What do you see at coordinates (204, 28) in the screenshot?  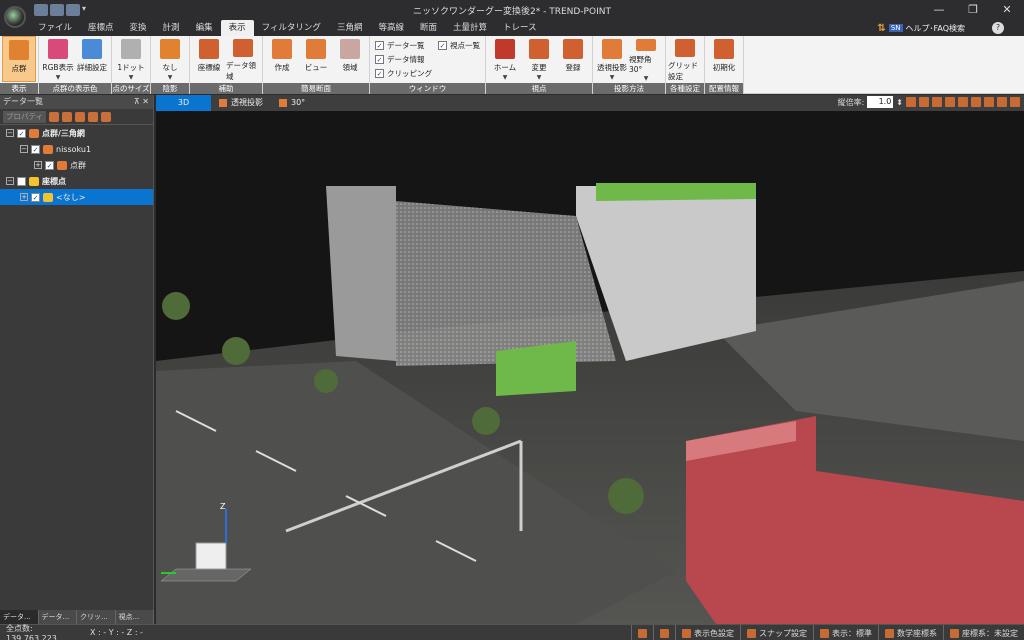 I see `menu-tab: 編集` at bounding box center [204, 28].